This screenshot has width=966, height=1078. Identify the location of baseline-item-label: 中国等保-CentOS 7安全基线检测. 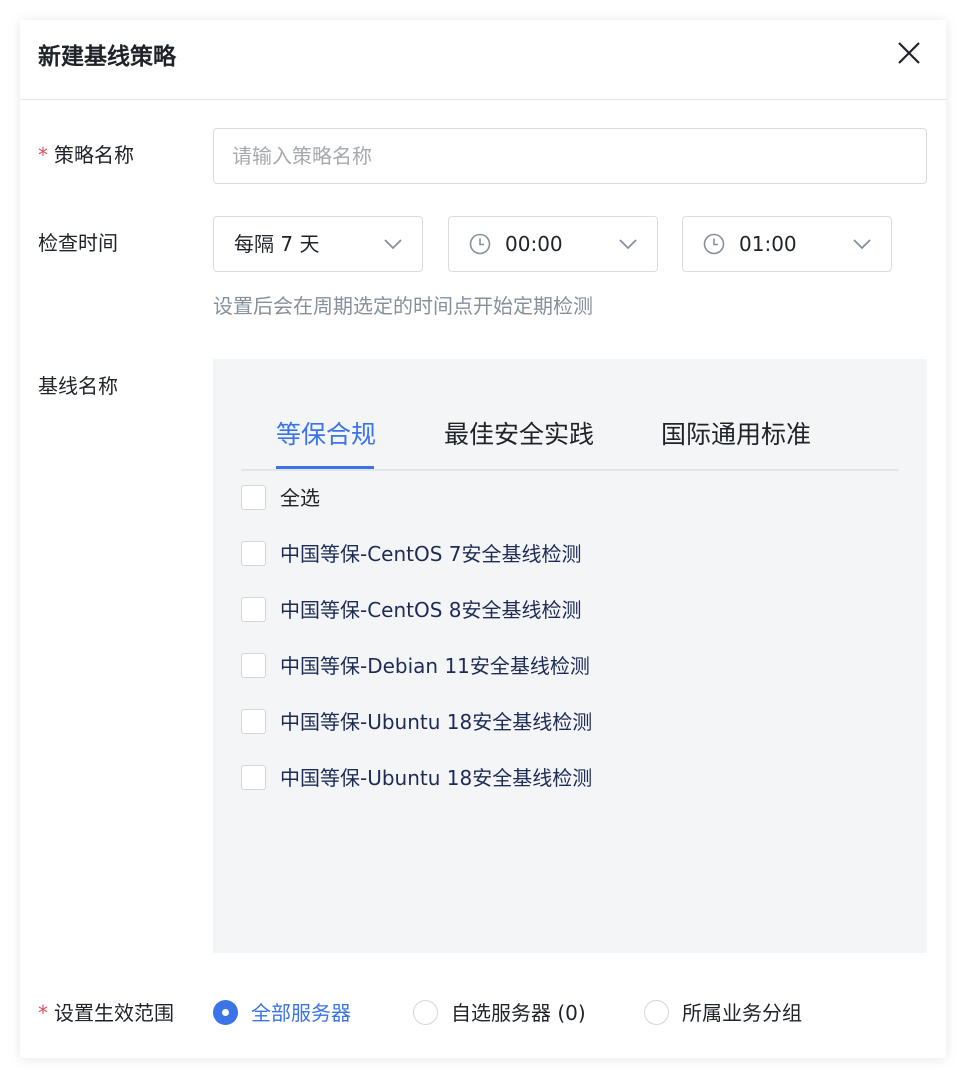
(431, 554).